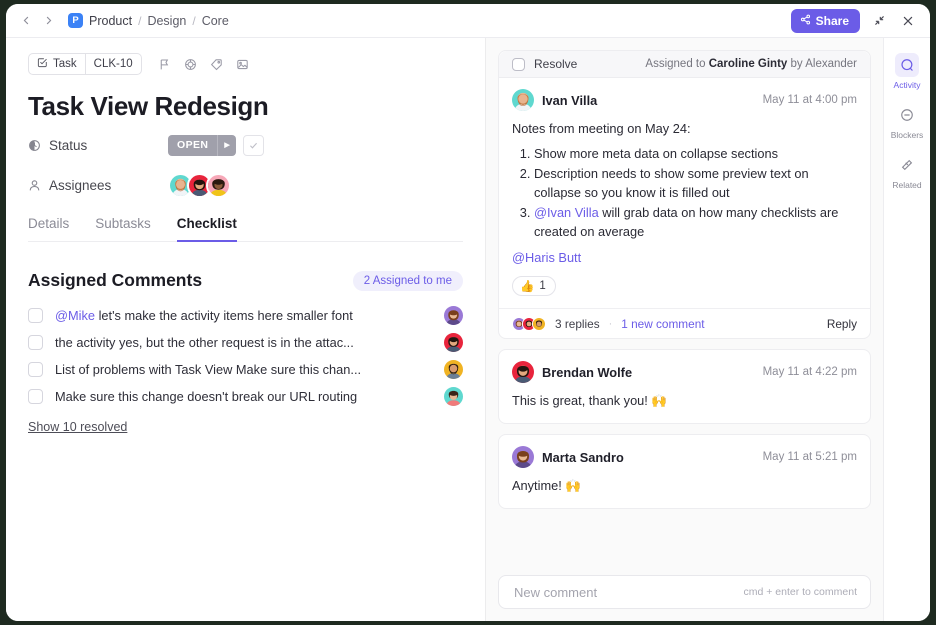  I want to click on rail-label: Blockers, so click(907, 135).